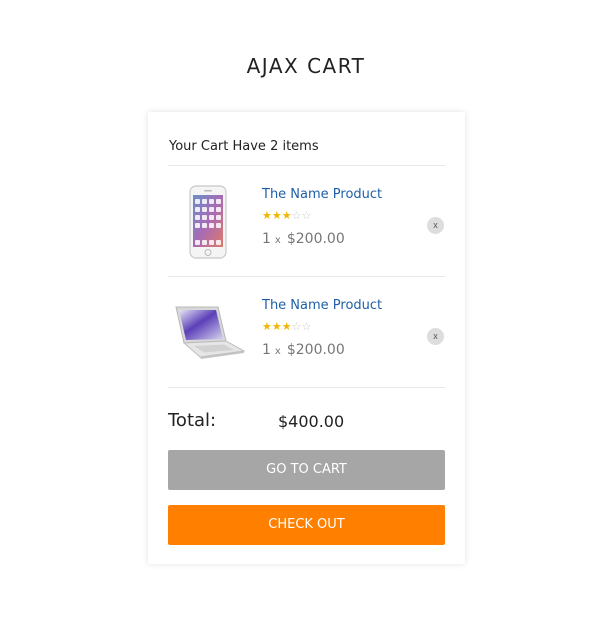  Describe the element at coordinates (306, 66) in the screenshot. I see `page-title: AJAX CART` at that location.